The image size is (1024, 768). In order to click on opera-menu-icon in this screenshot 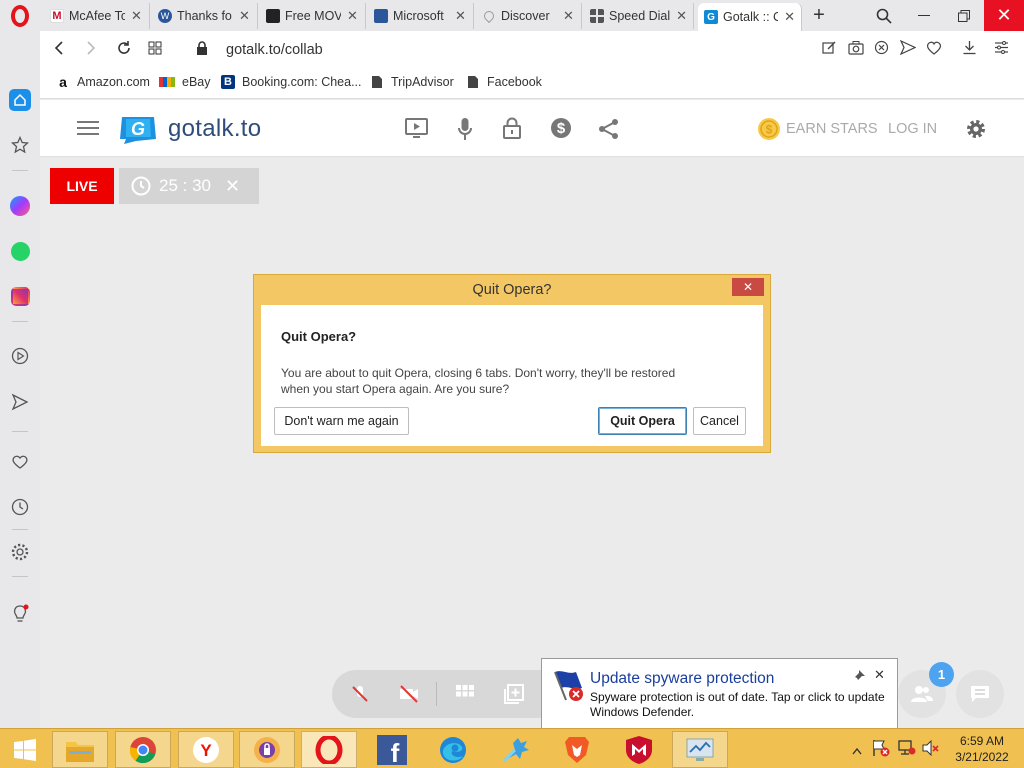, I will do `click(20, 16)`.